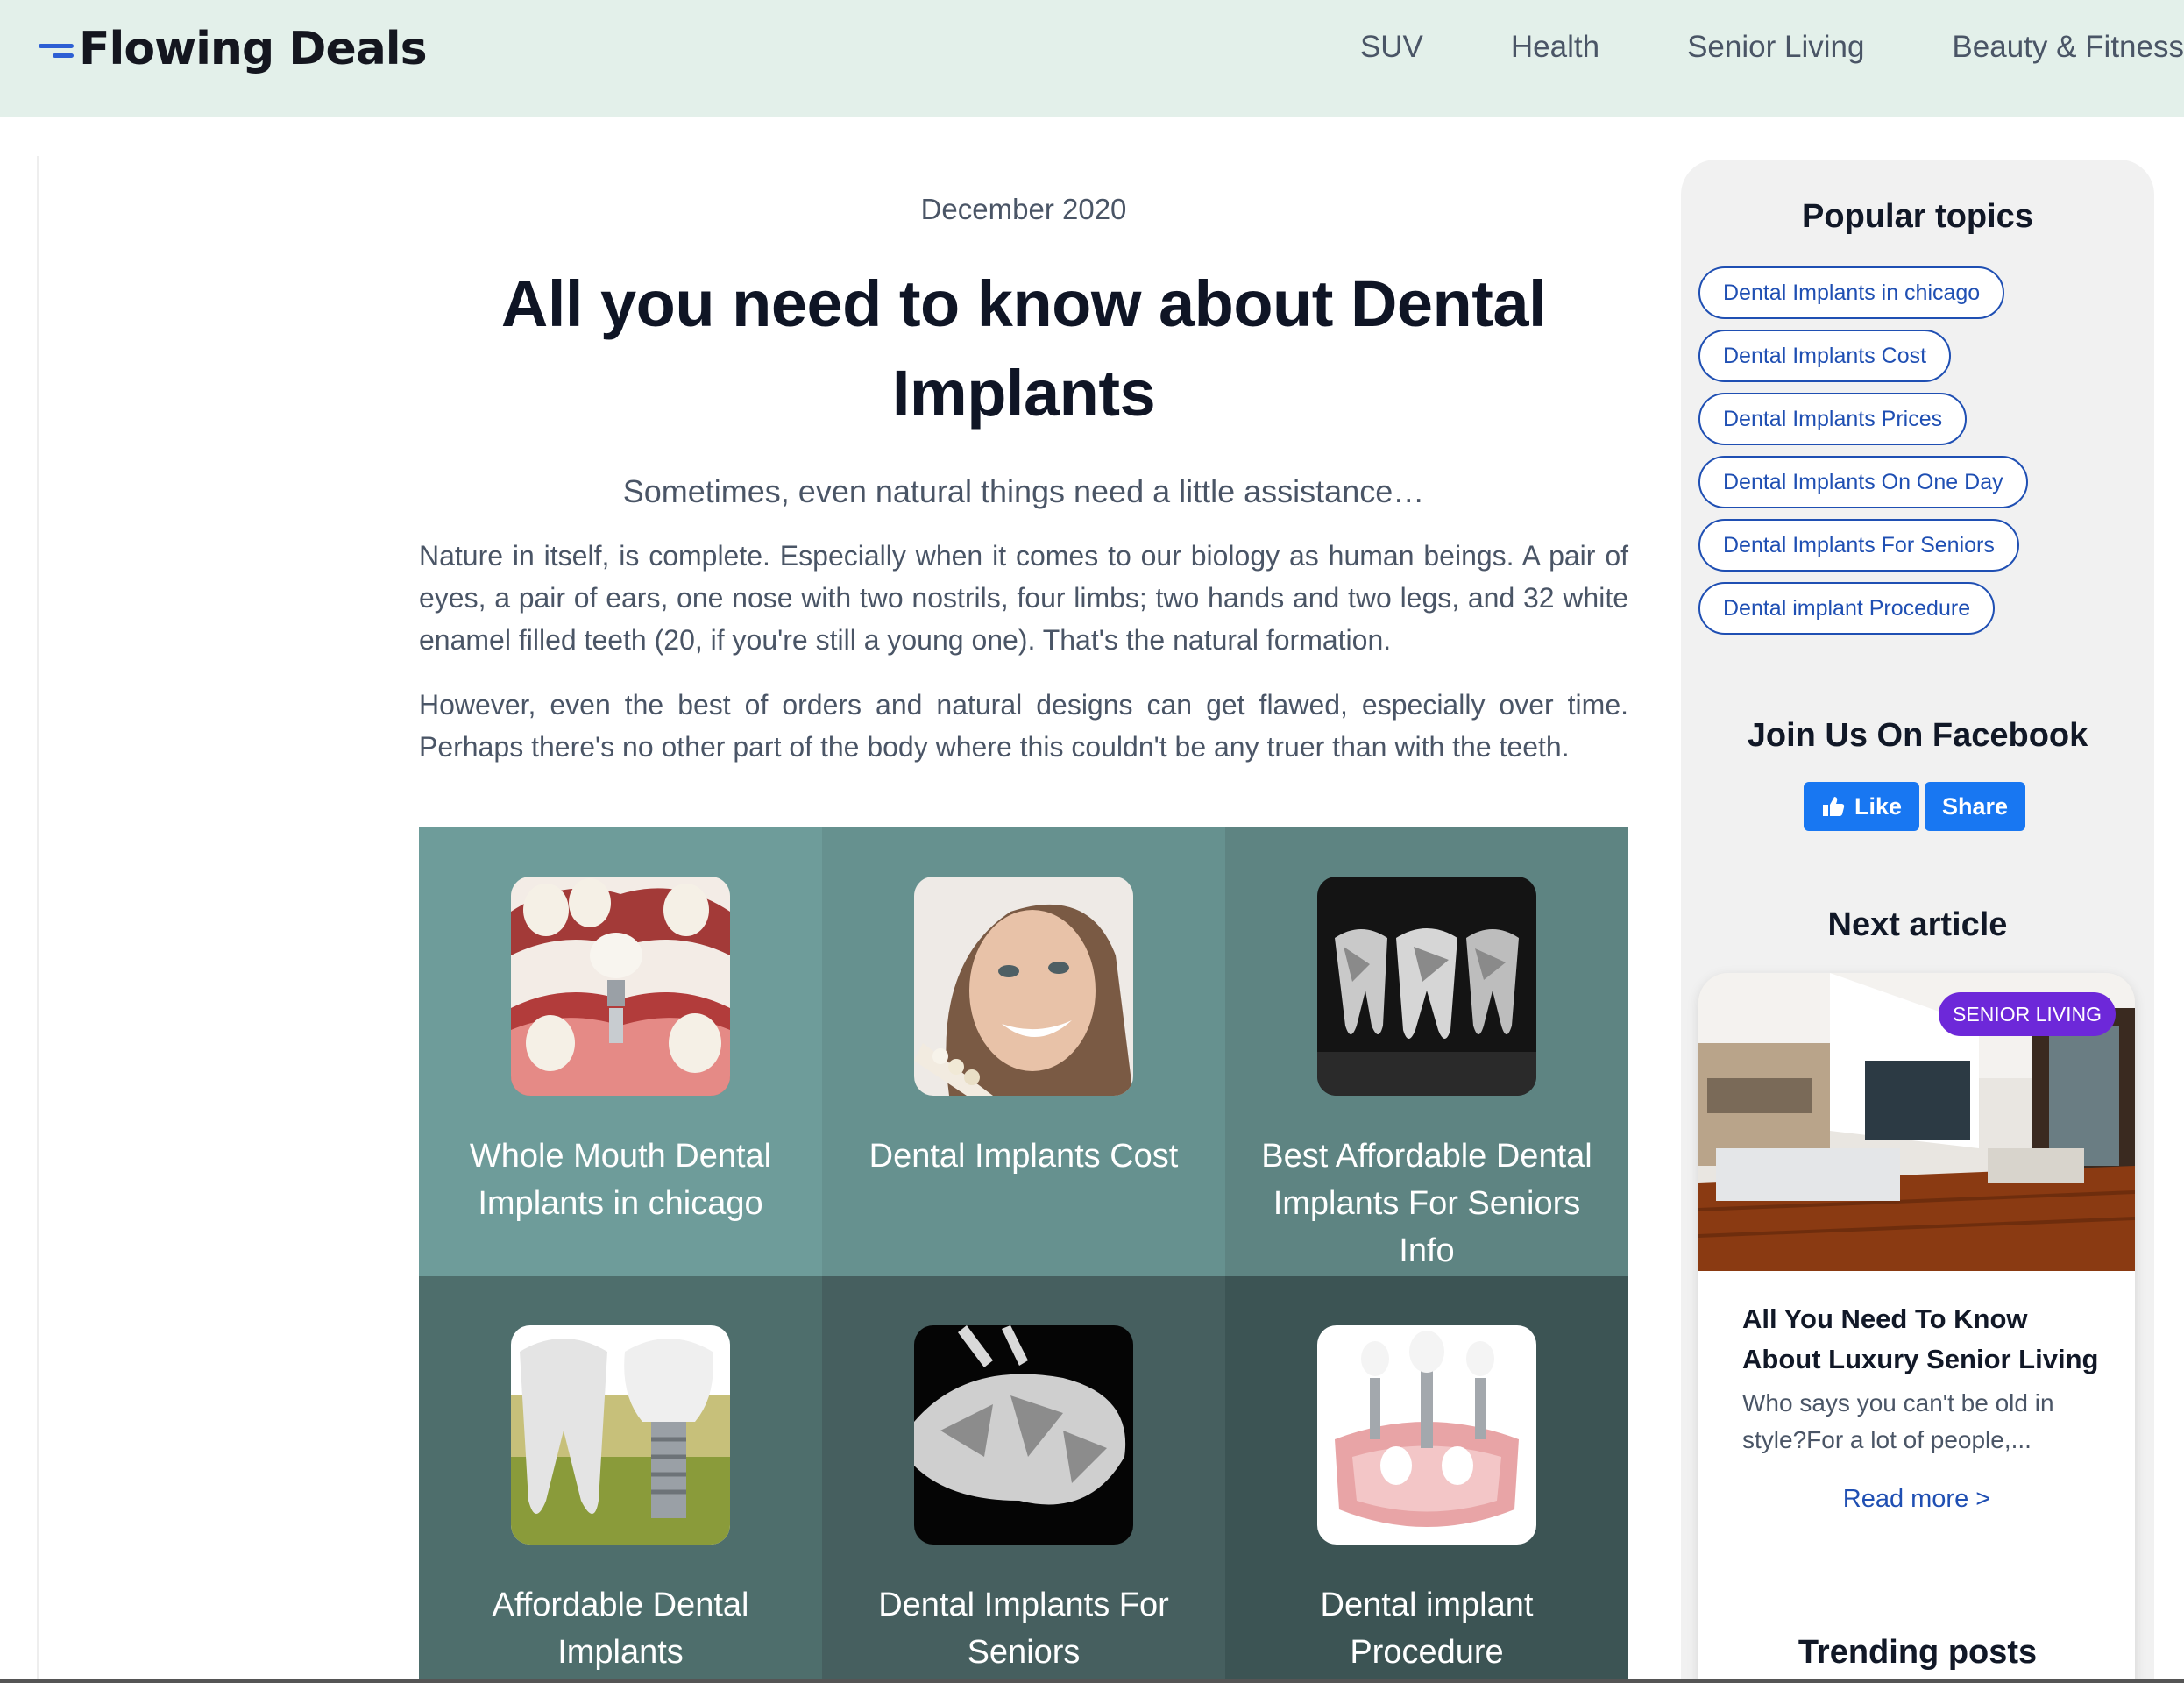 The width and height of the screenshot is (2184, 1683). I want to click on topic-tile-implant-procedure: Dental implant Procedure, so click(1426, 1480).